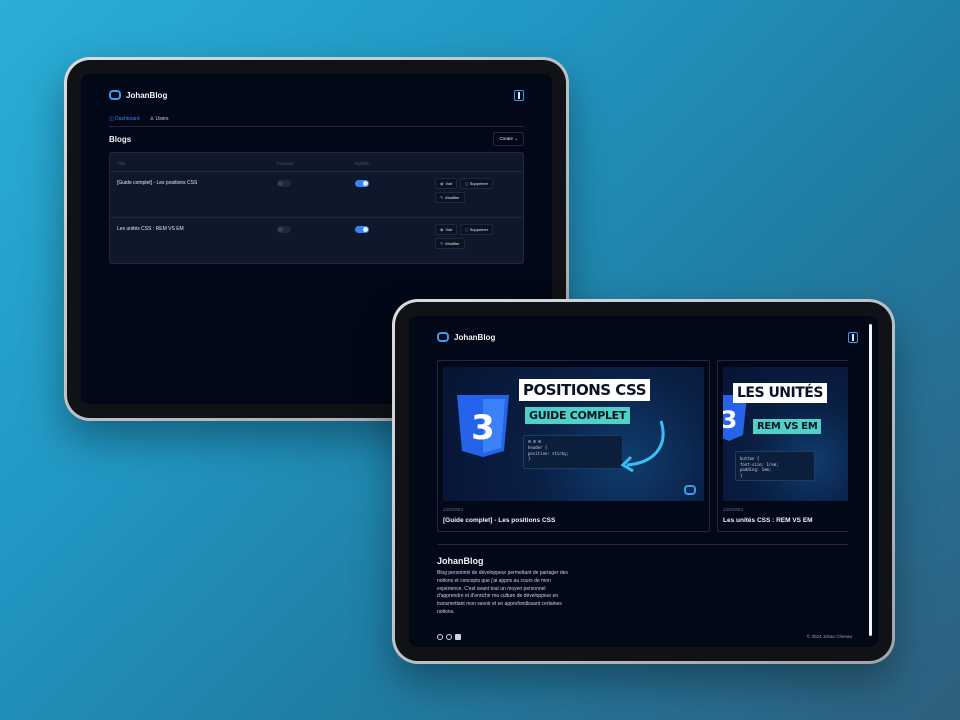  I want to click on linkedin-icon, so click(458, 637).